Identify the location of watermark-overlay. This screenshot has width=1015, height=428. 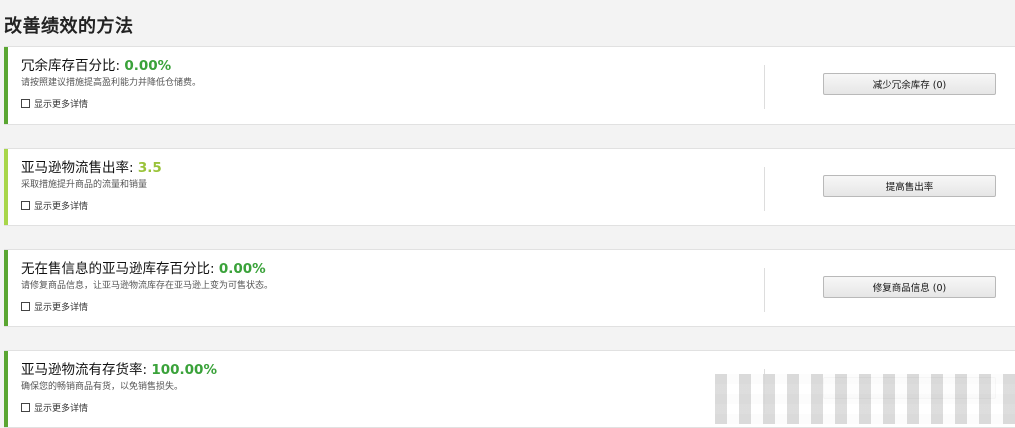
(865, 399).